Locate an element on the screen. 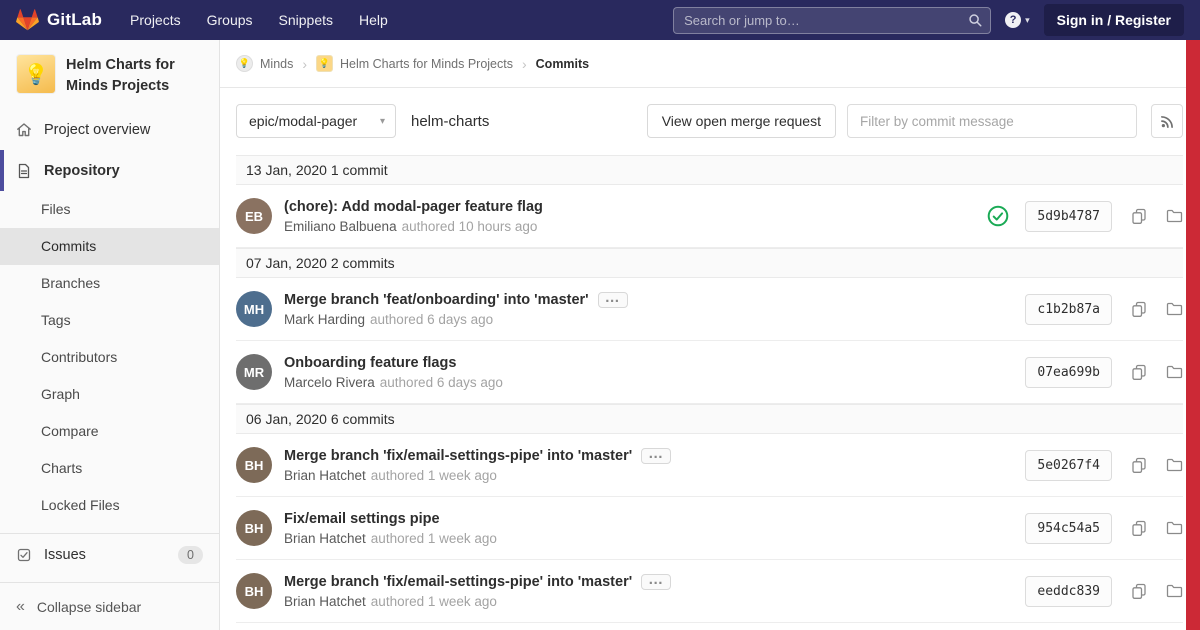 This screenshot has width=1200, height=630. navbar-right: ? ▾ Sign in / Register is located at coordinates (928, 20).